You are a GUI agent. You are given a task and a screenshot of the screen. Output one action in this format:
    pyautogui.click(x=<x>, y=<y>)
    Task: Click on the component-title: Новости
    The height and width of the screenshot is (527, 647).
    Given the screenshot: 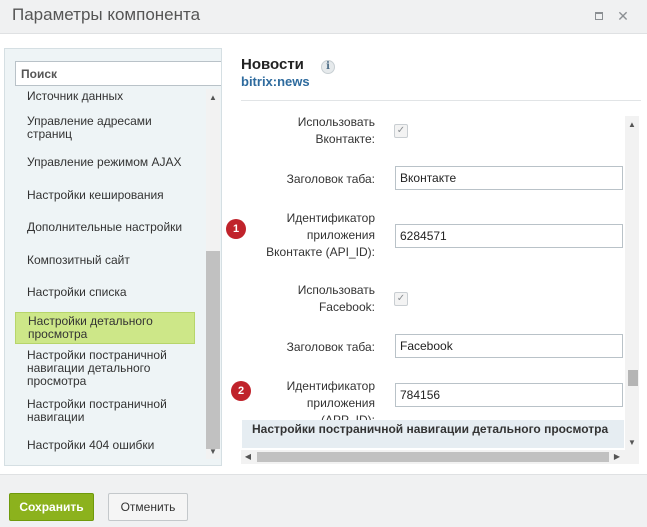 What is the action you would take?
    pyautogui.click(x=272, y=64)
    